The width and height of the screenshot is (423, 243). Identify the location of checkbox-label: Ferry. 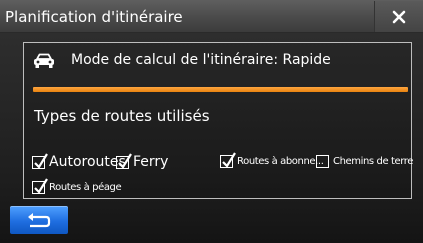
(151, 162).